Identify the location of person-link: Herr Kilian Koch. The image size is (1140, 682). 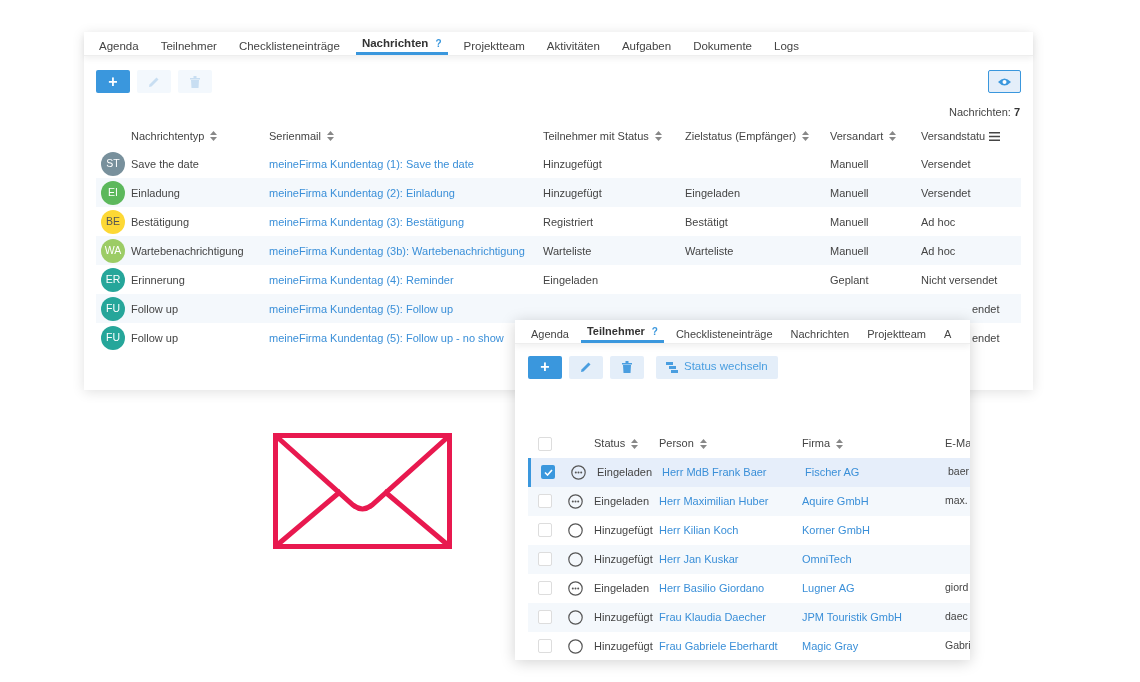
(699, 529).